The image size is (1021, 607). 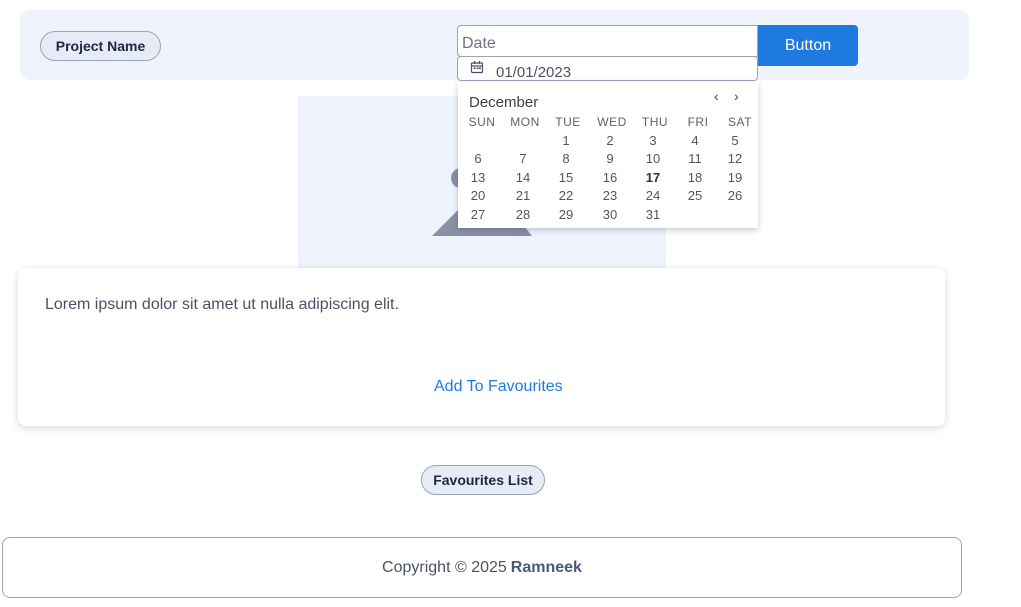 I want to click on weekday-label: THU, so click(x=655, y=122).